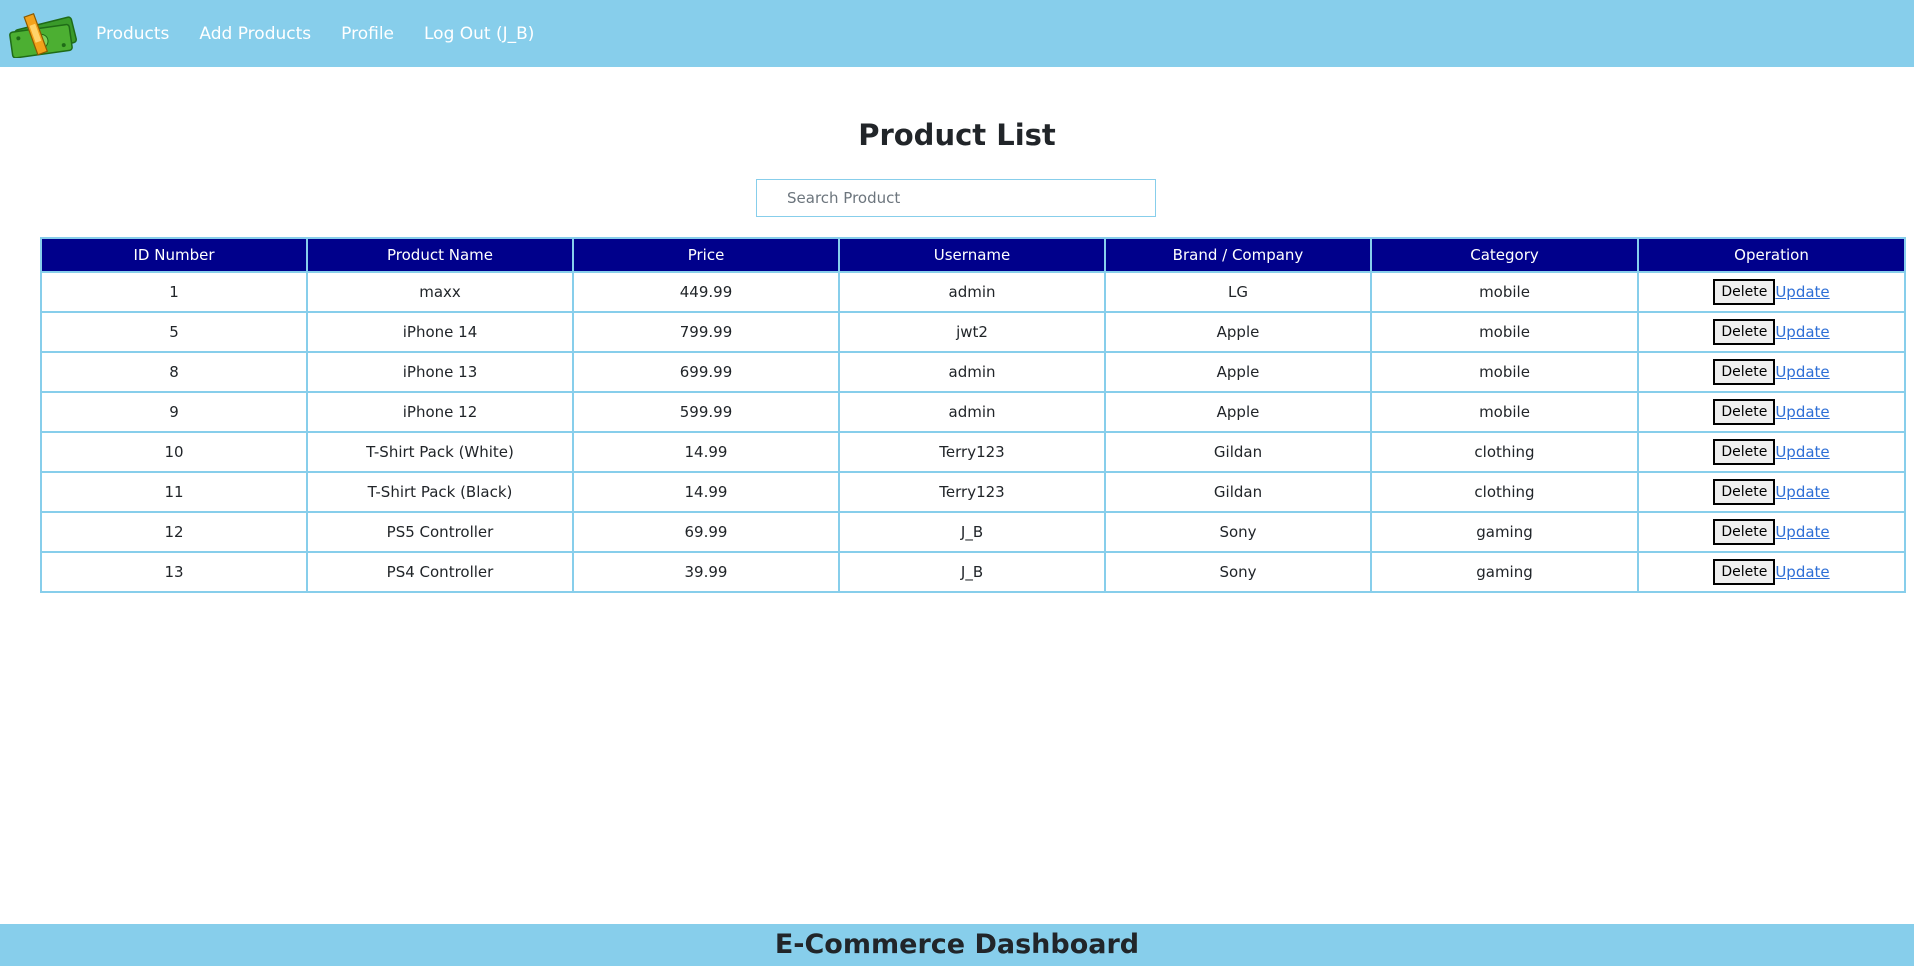 This screenshot has height=966, width=1914. I want to click on page-title: Product List, so click(957, 135).